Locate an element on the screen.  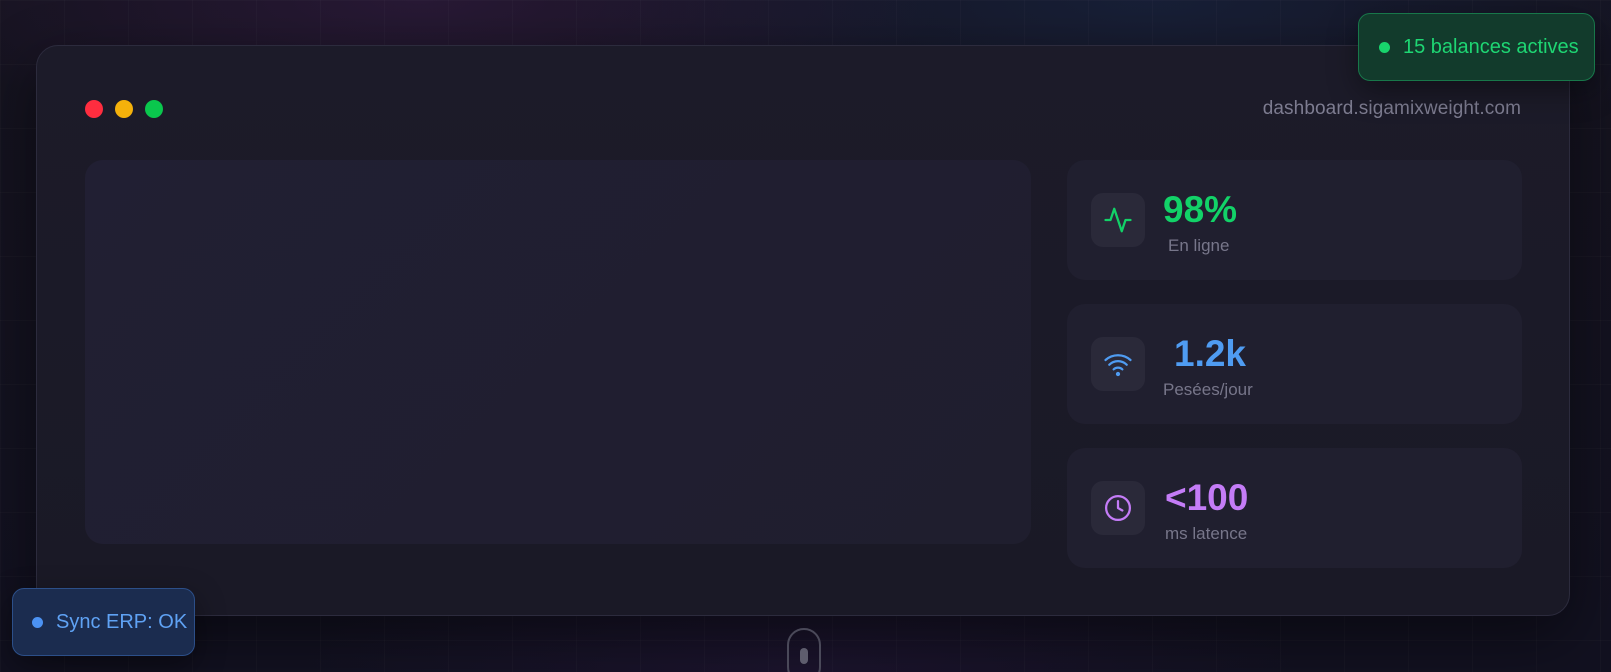
stat-card-online: 98% En ligne is located at coordinates (1294, 220).